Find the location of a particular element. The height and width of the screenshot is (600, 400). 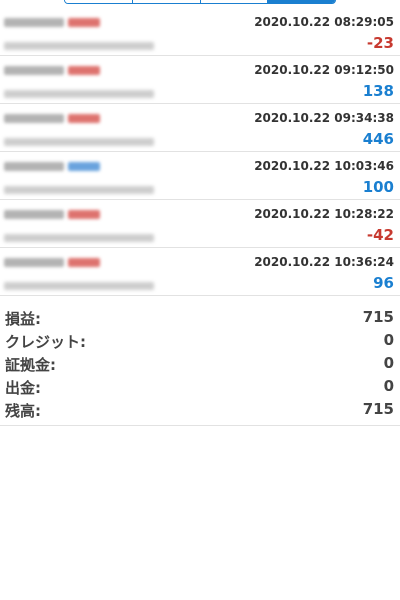

credit-label: クレジット: is located at coordinates (45, 342).